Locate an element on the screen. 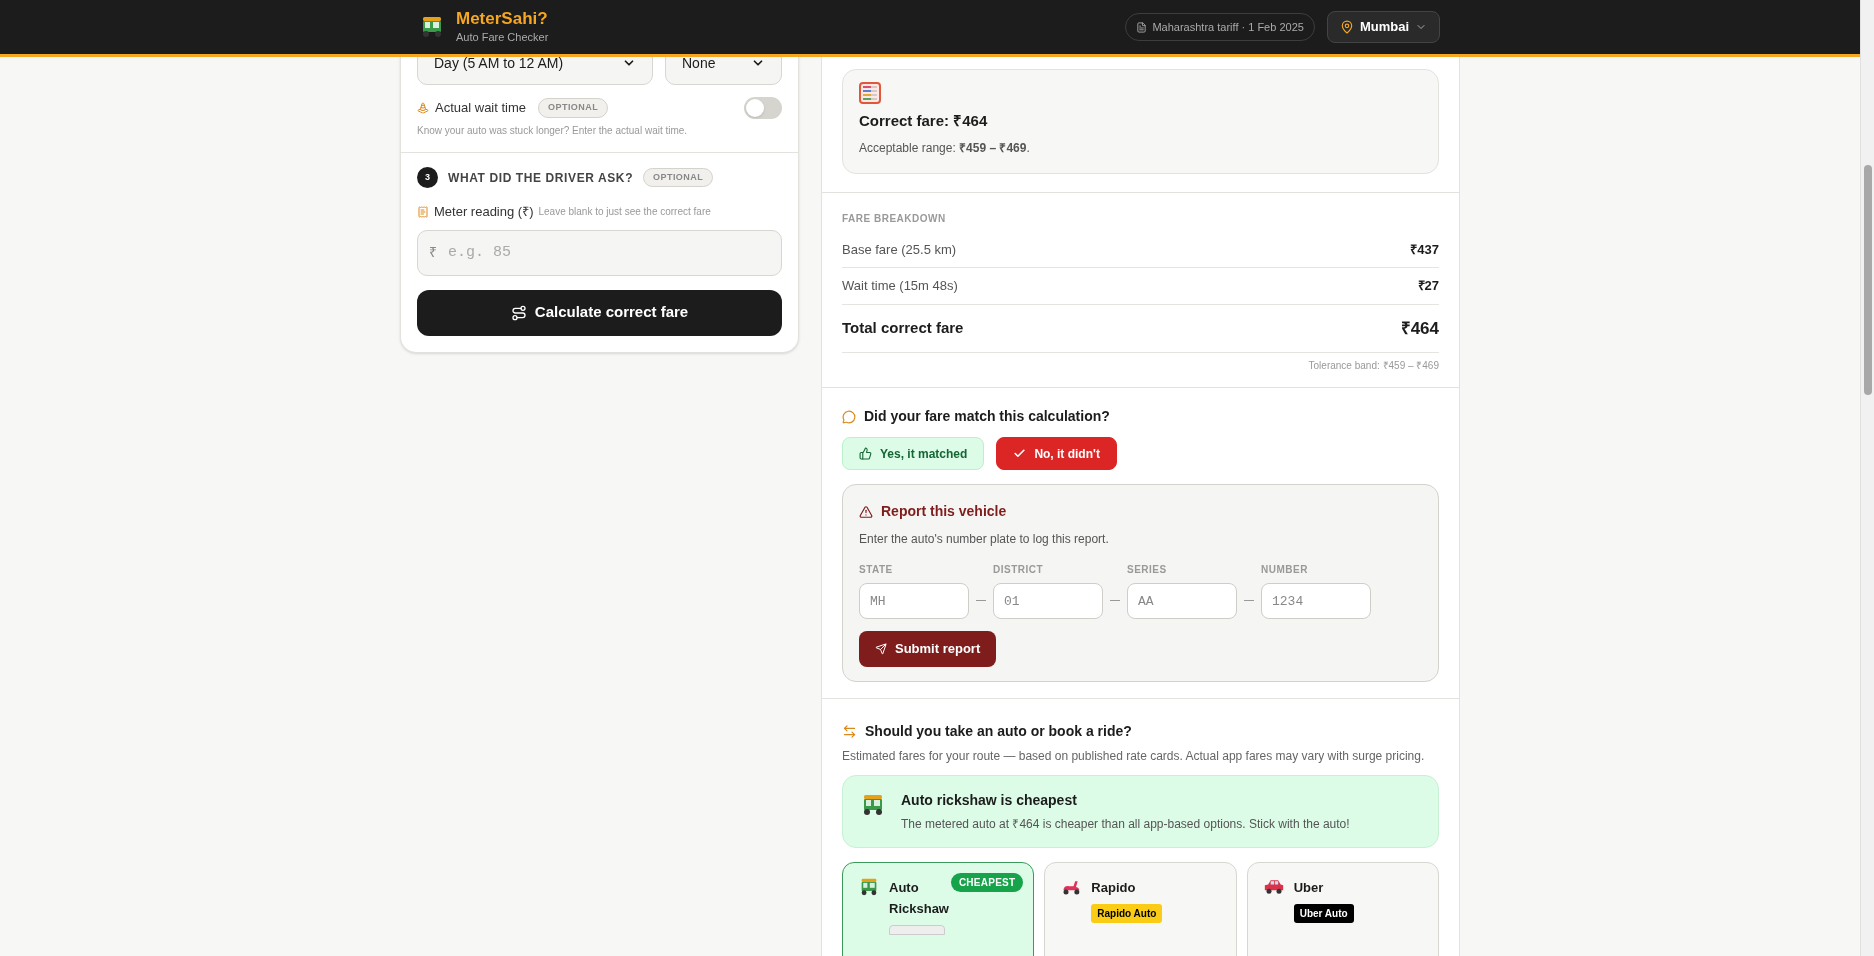  step-title: WHAT DID THE DRIVER ASK? is located at coordinates (541, 178).